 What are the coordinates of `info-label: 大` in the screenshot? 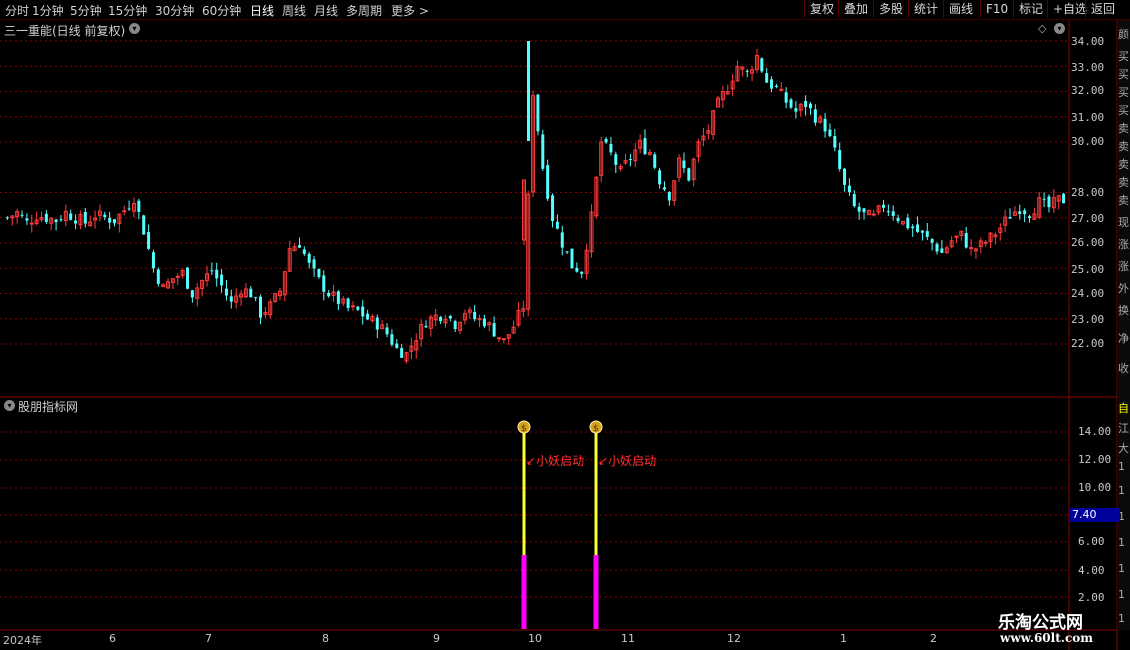 It's located at (1123, 448).